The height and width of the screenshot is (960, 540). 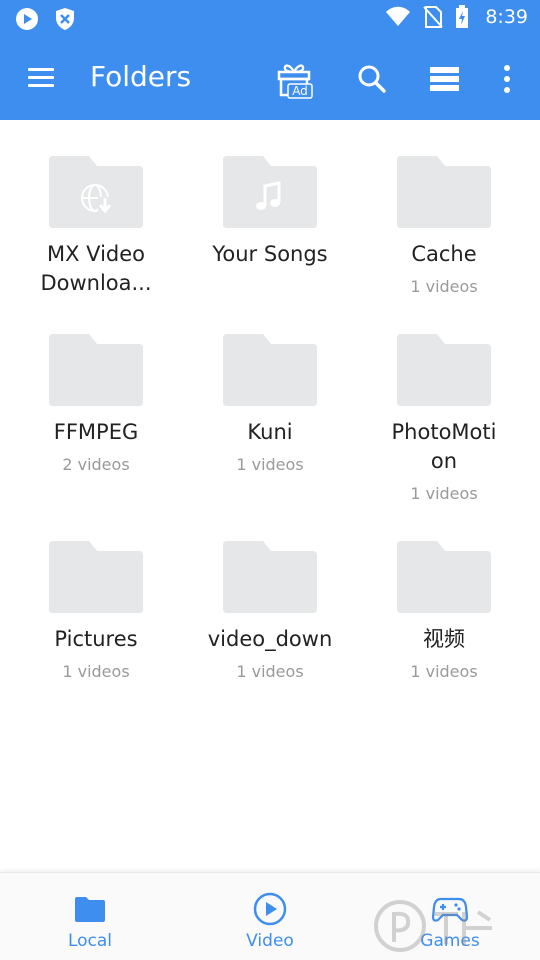 What do you see at coordinates (270, 616) in the screenshot?
I see `folder-item: video_down 1 videos` at bounding box center [270, 616].